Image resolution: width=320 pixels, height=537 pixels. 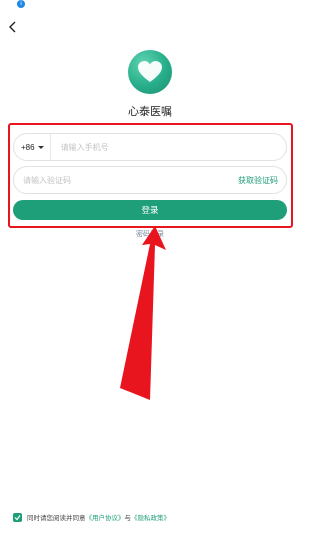 I want to click on user-agreement-link: 《用户协议》, so click(x=105, y=517).